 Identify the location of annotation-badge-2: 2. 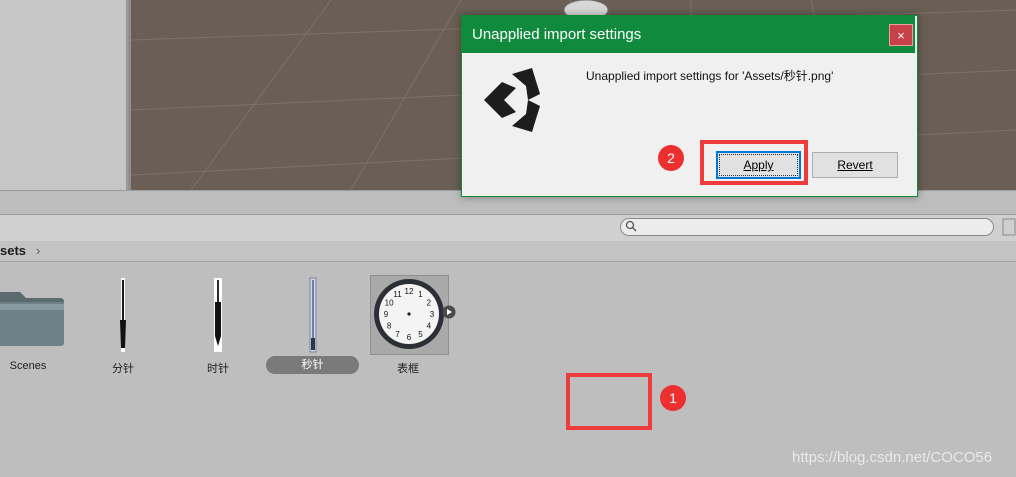
(671, 158).